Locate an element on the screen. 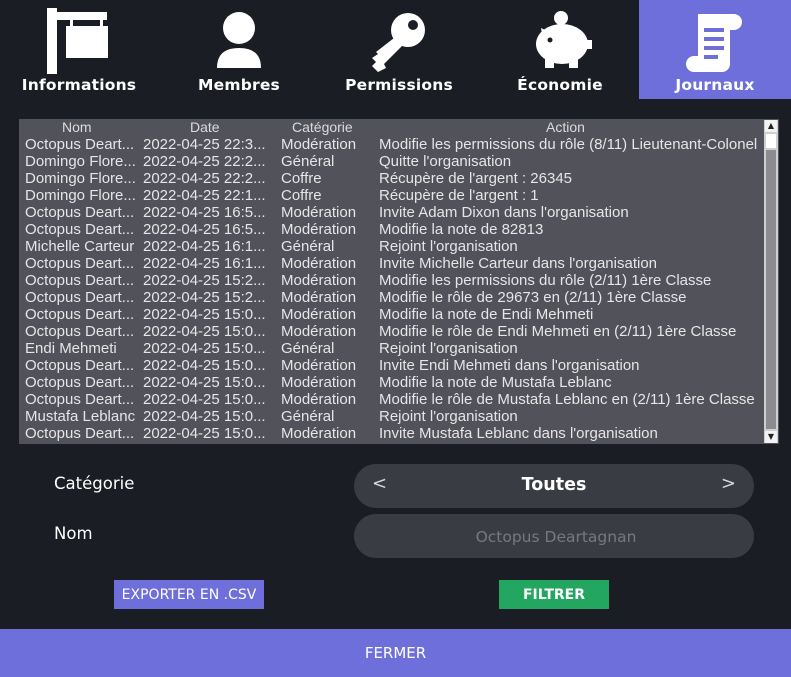 Image resolution: width=791 pixels, height=677 pixels. user-icon is located at coordinates (239, 41).